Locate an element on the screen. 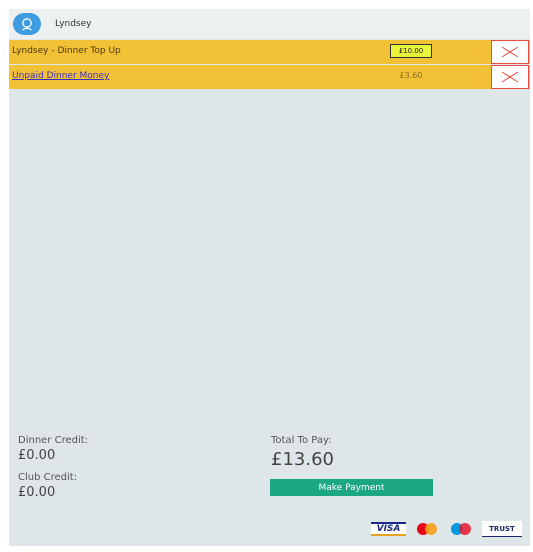  basket-item-unpaid-dinner: Unpaid Dinner Money £3.60 is located at coordinates (269, 77).